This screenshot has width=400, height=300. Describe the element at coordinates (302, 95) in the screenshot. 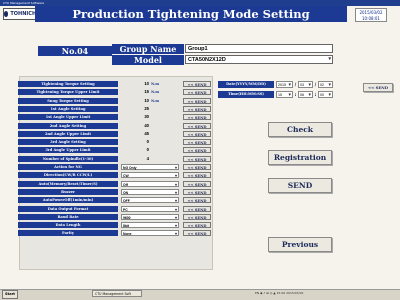

I see `minute-value: 06` at that location.